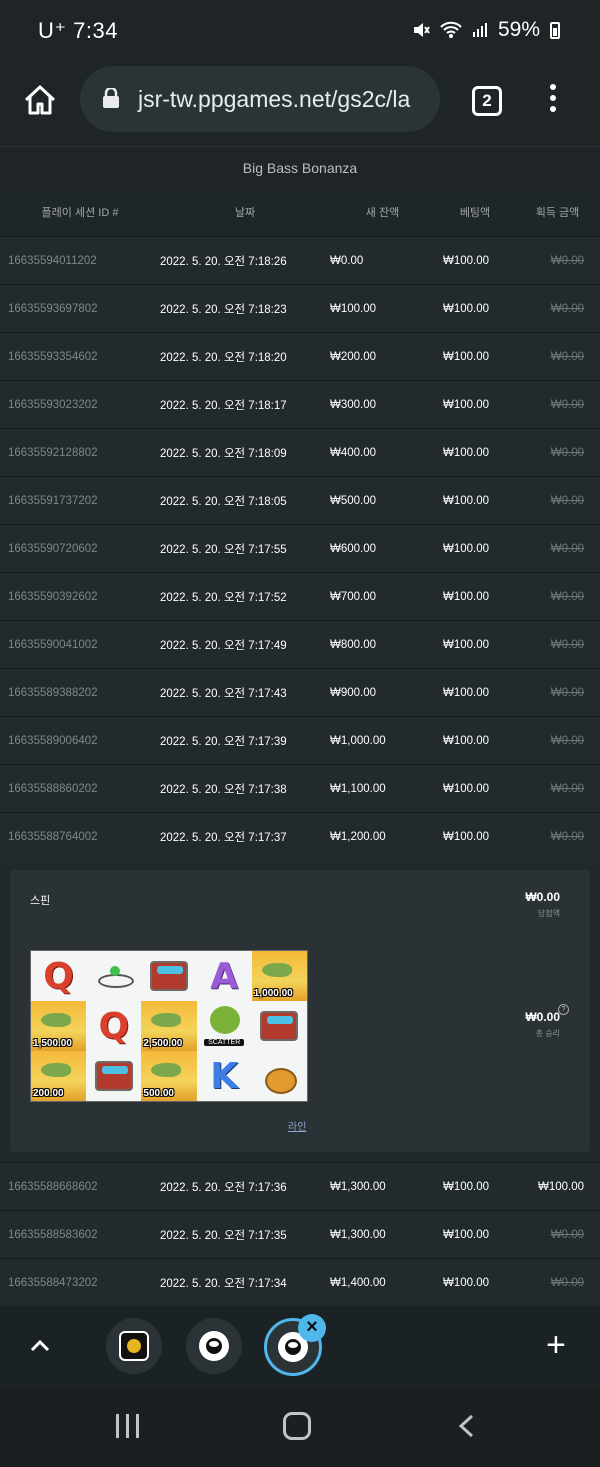  Describe the element at coordinates (134, 1346) in the screenshot. I see `tab-thumbnail-clover` at that location.